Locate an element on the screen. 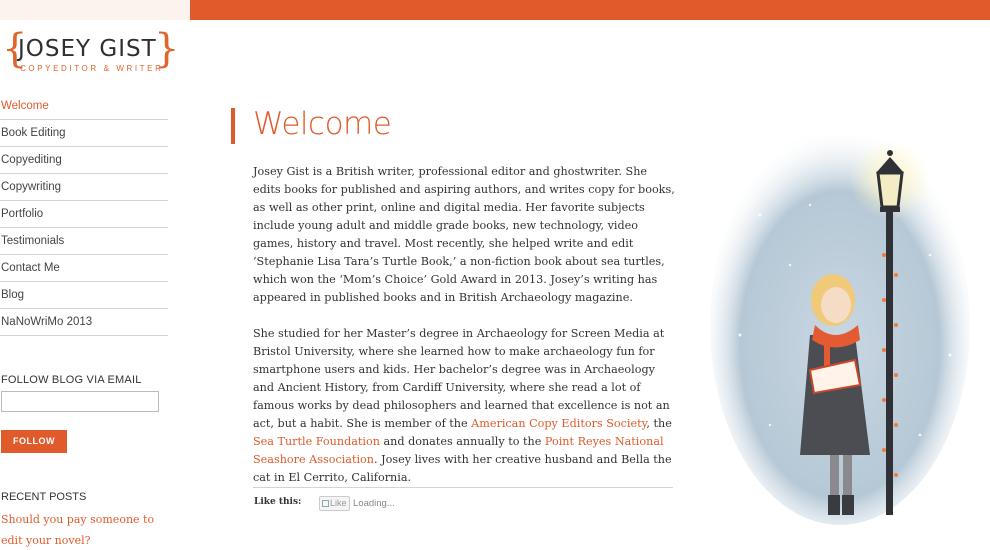 This screenshot has width=990, height=550. american-copy-editors-link: American Copy Editors Society is located at coordinates (558, 423).